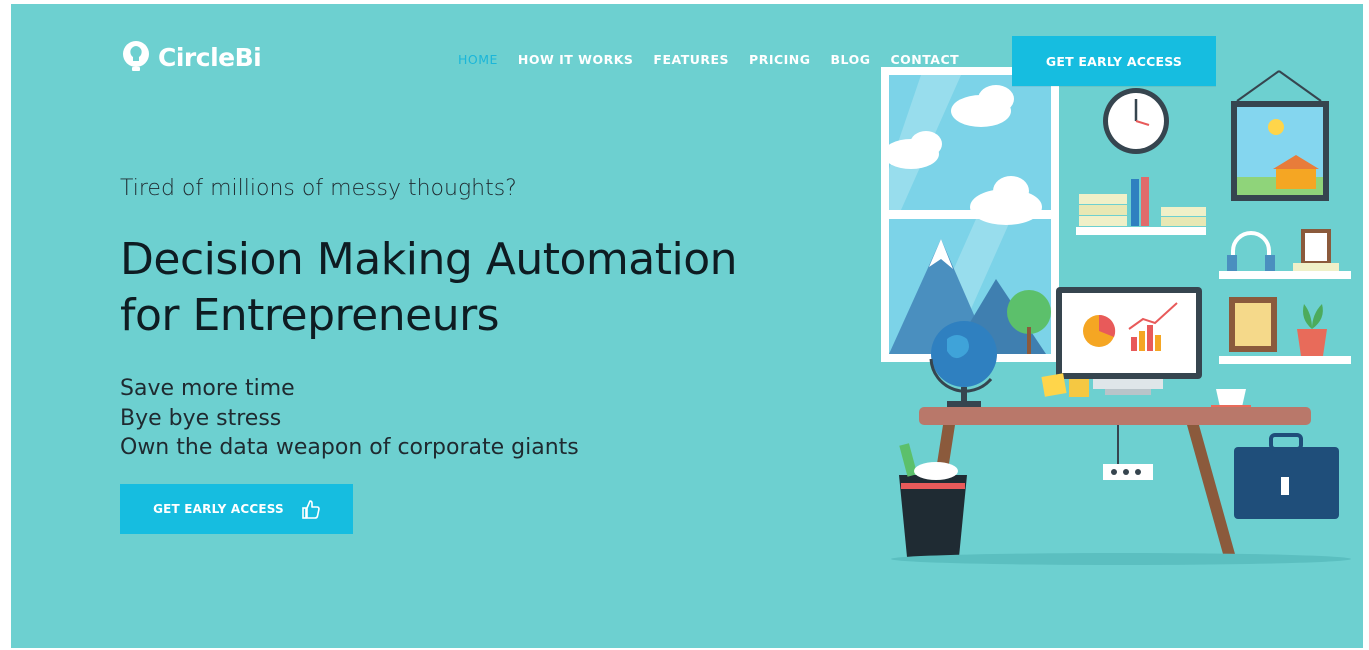 The width and height of the screenshot is (1369, 650). What do you see at coordinates (311, 509) in the screenshot?
I see `thumbs-up-icon` at bounding box center [311, 509].